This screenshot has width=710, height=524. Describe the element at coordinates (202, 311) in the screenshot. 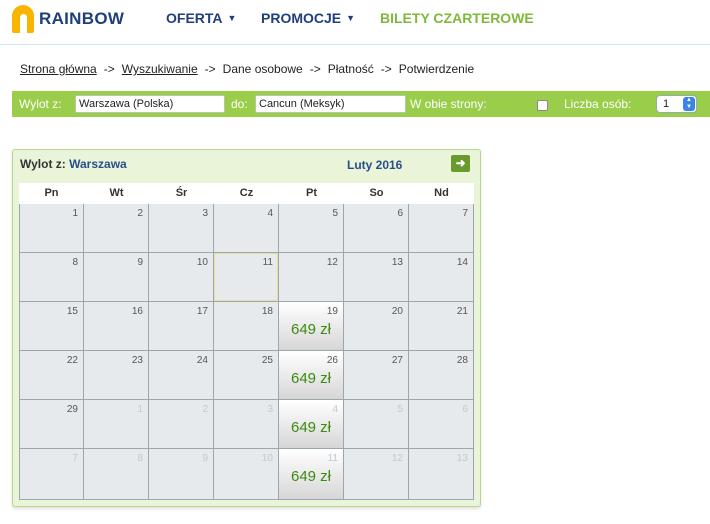

I see `day-number: 17` at that location.